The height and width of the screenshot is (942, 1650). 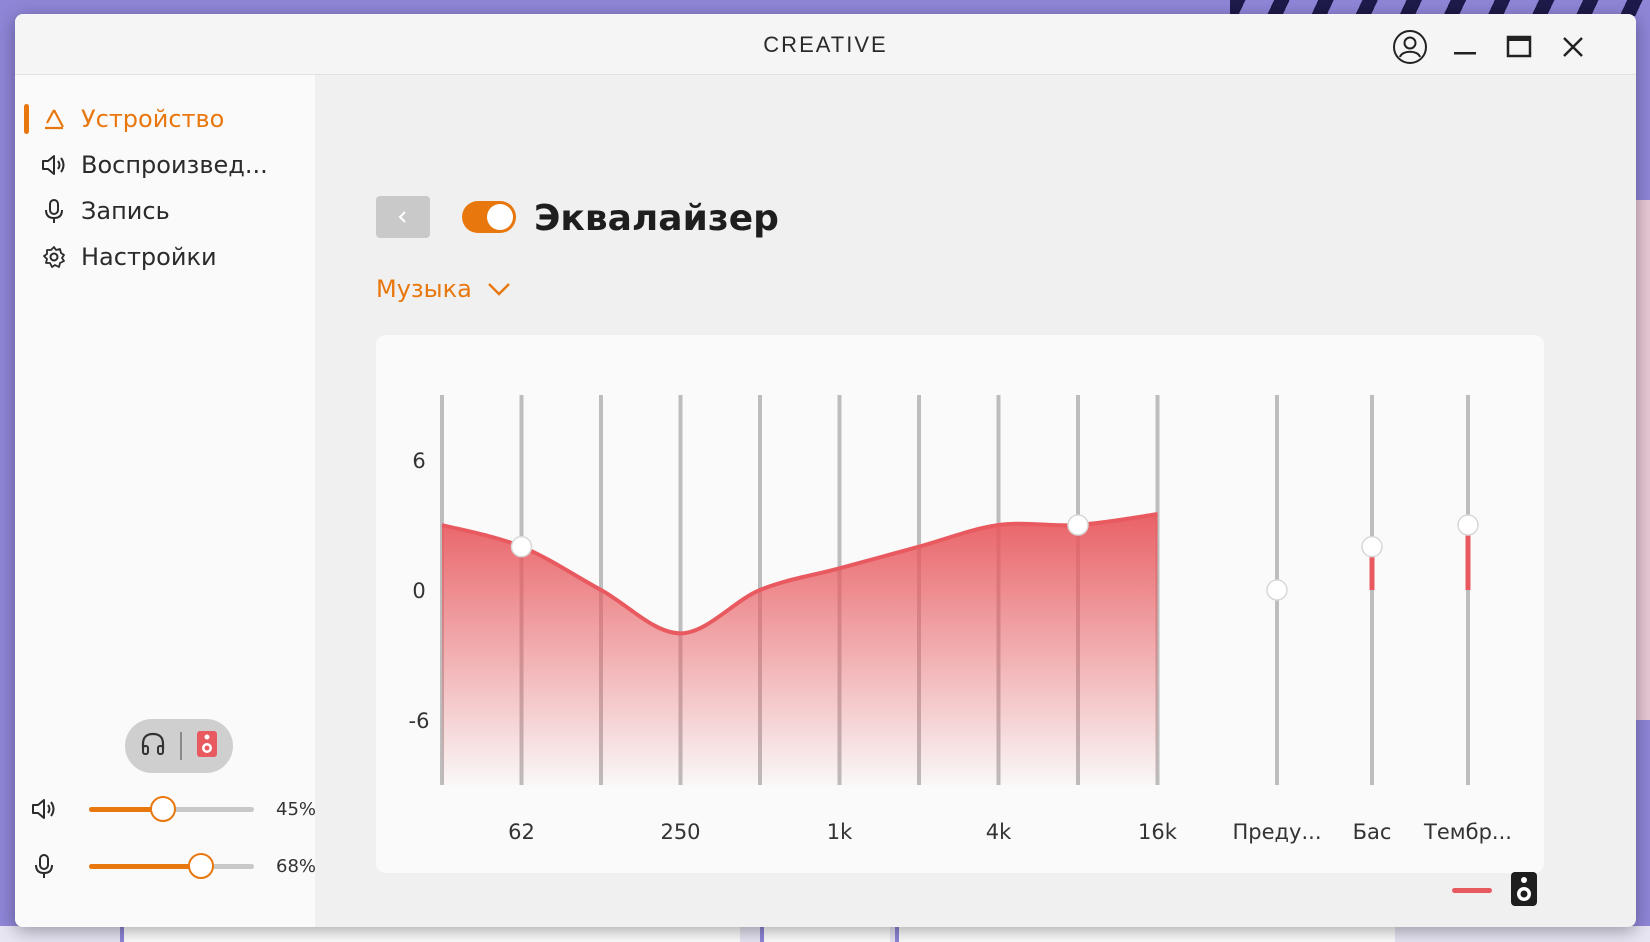 I want to click on volume-slider-knob, so click(x=163, y=808).